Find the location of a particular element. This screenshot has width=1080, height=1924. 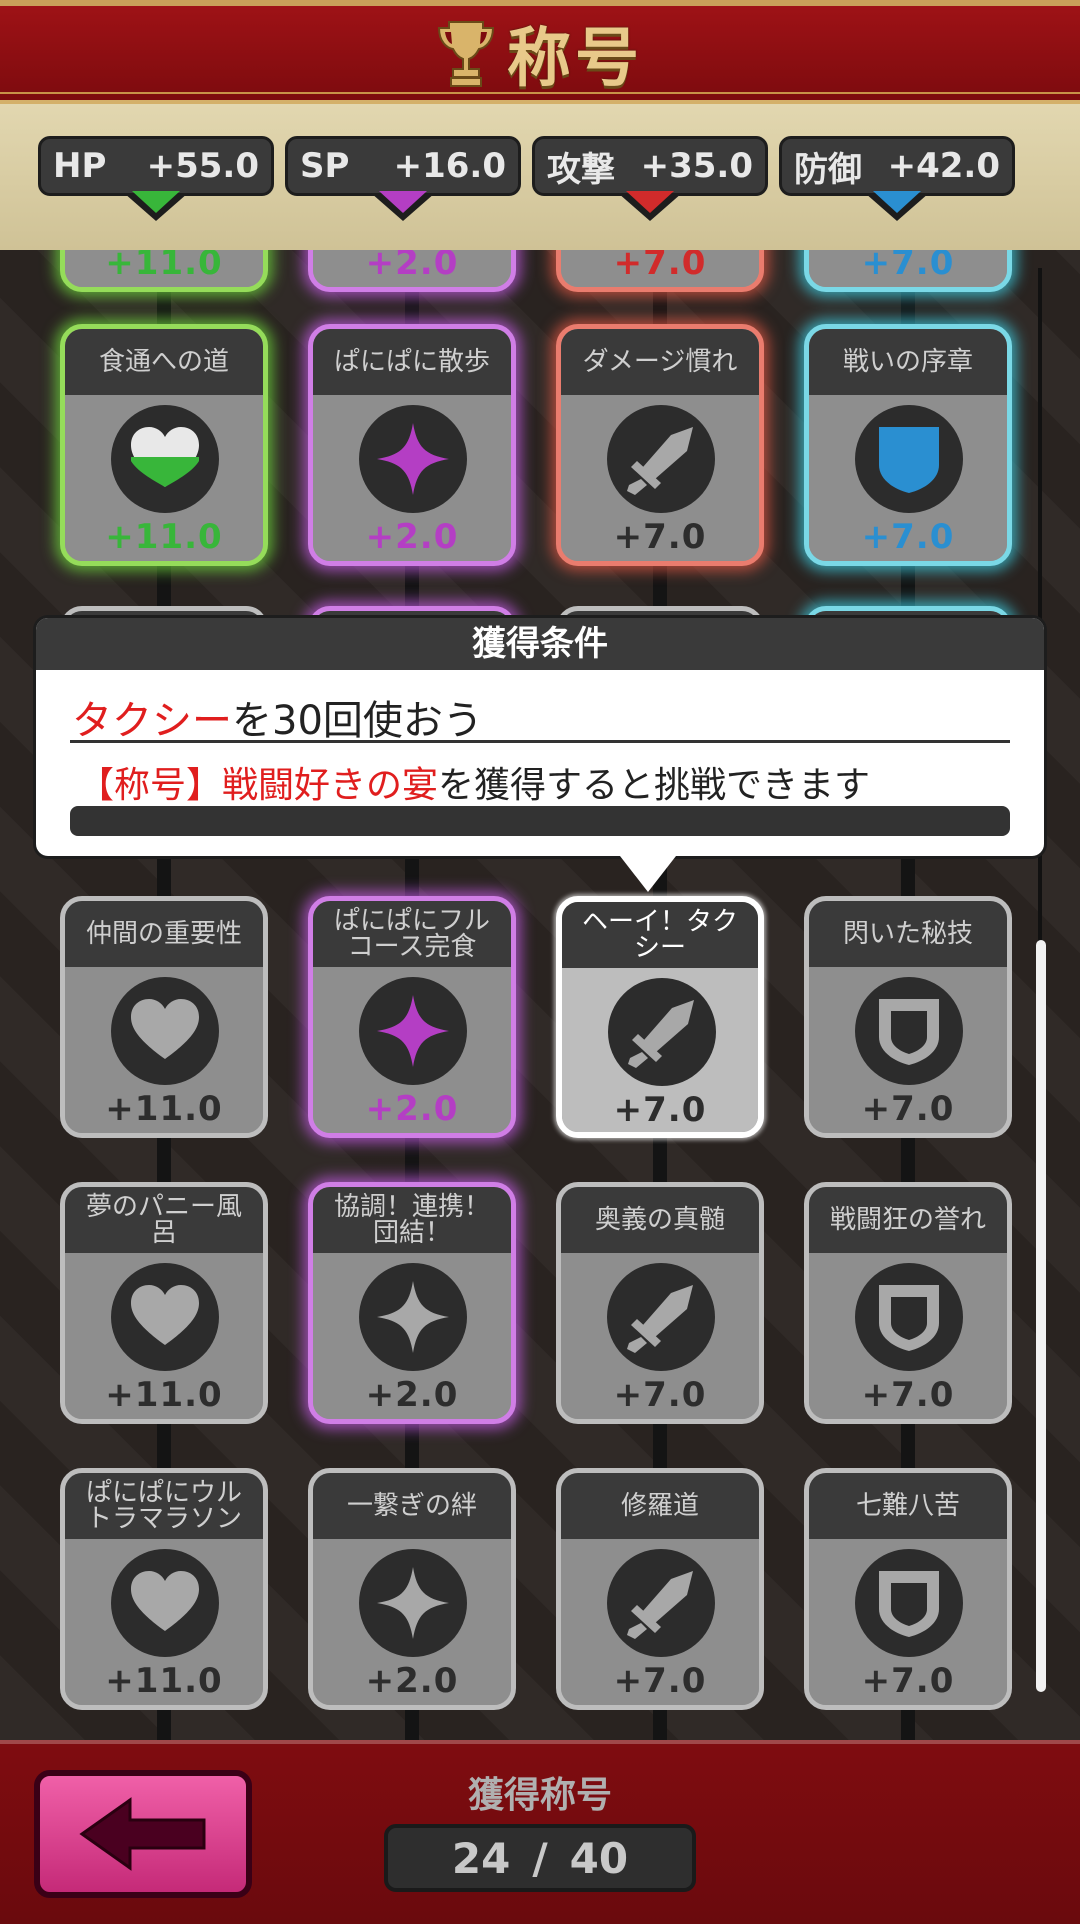

title-card-10: 協調！連携！ 団結！ +2.0 is located at coordinates (412, 1303).